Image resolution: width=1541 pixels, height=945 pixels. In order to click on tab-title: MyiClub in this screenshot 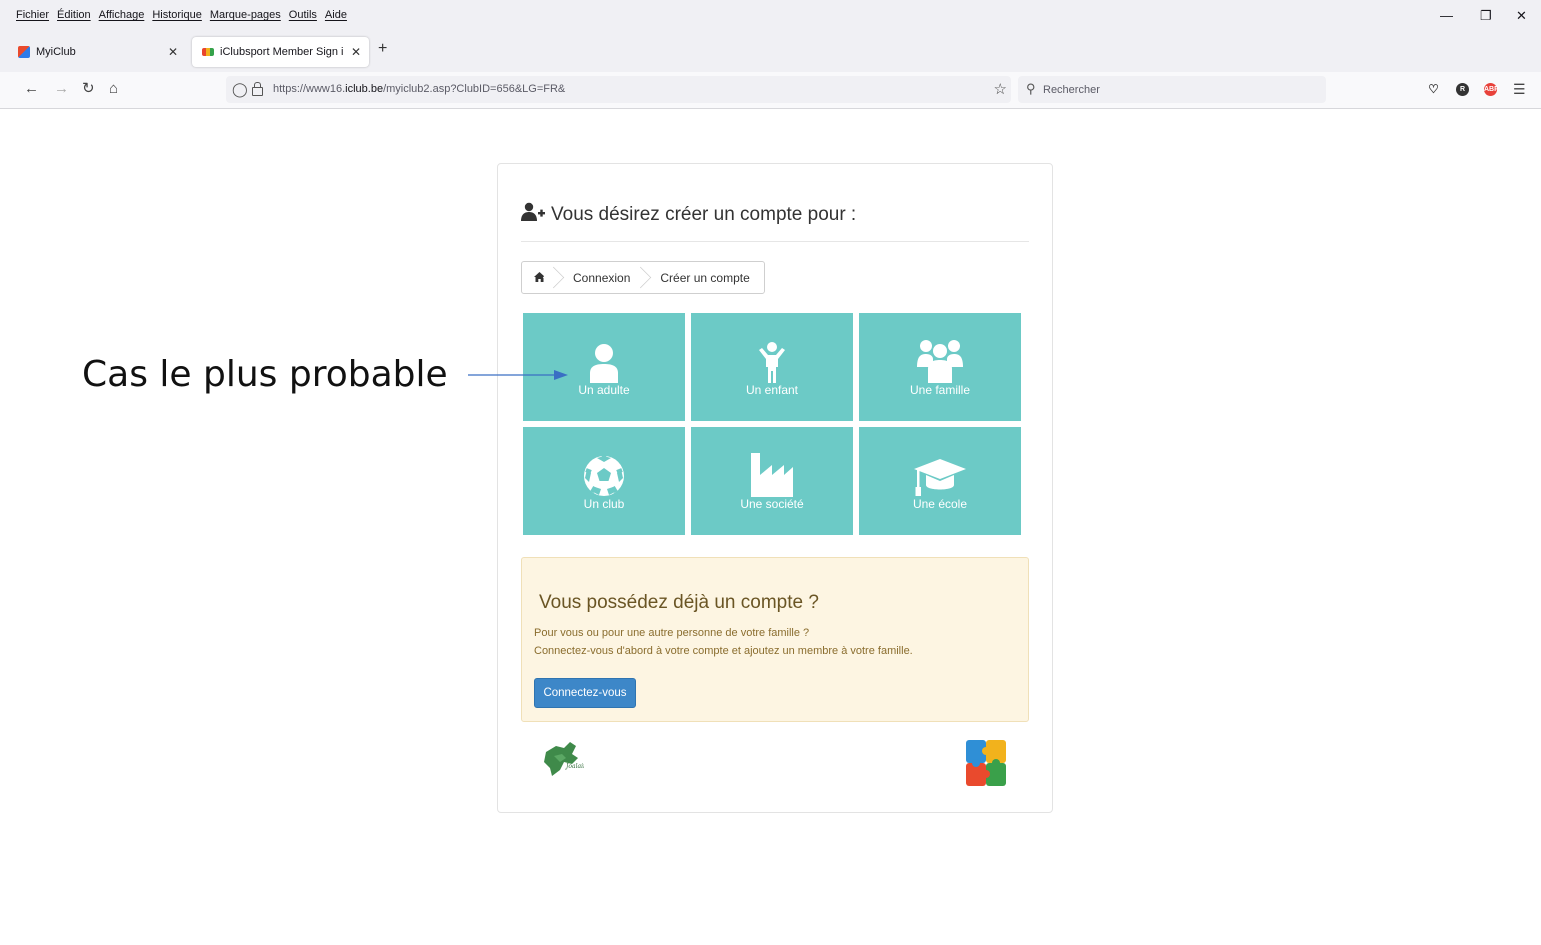, I will do `click(56, 52)`.